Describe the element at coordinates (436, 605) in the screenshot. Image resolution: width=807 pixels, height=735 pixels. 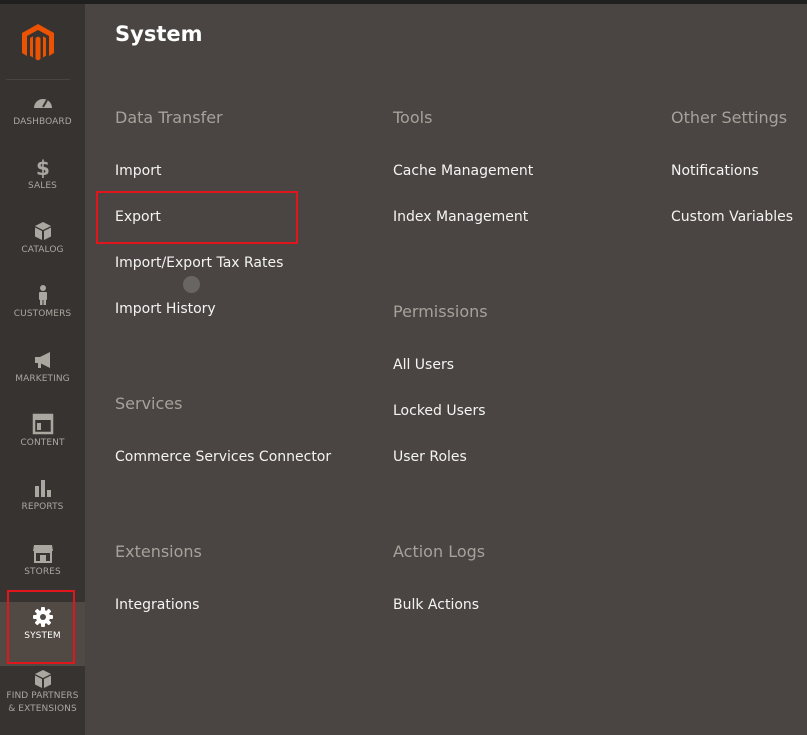
I see `menu-link-bulk-actions: Bulk Actions` at that location.